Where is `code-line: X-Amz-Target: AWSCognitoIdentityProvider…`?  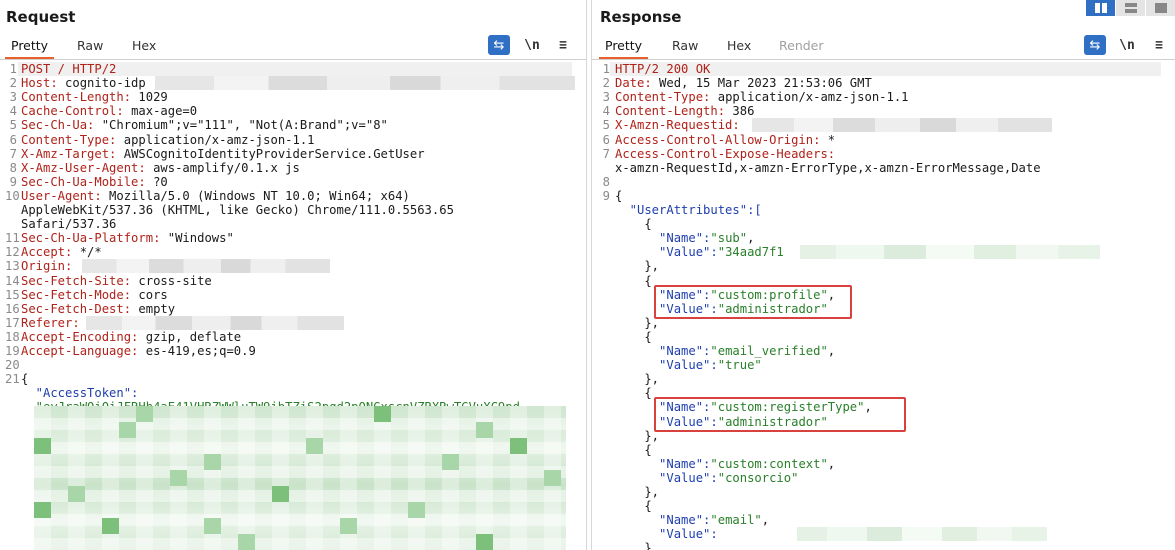 code-line: X-Amz-Target: AWSCognitoIdentityProvider… is located at coordinates (223, 154).